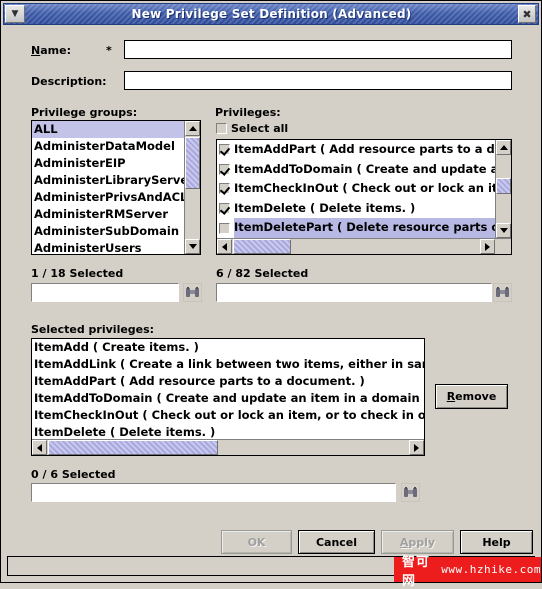  I want to click on close-icon: ✖, so click(527, 14).